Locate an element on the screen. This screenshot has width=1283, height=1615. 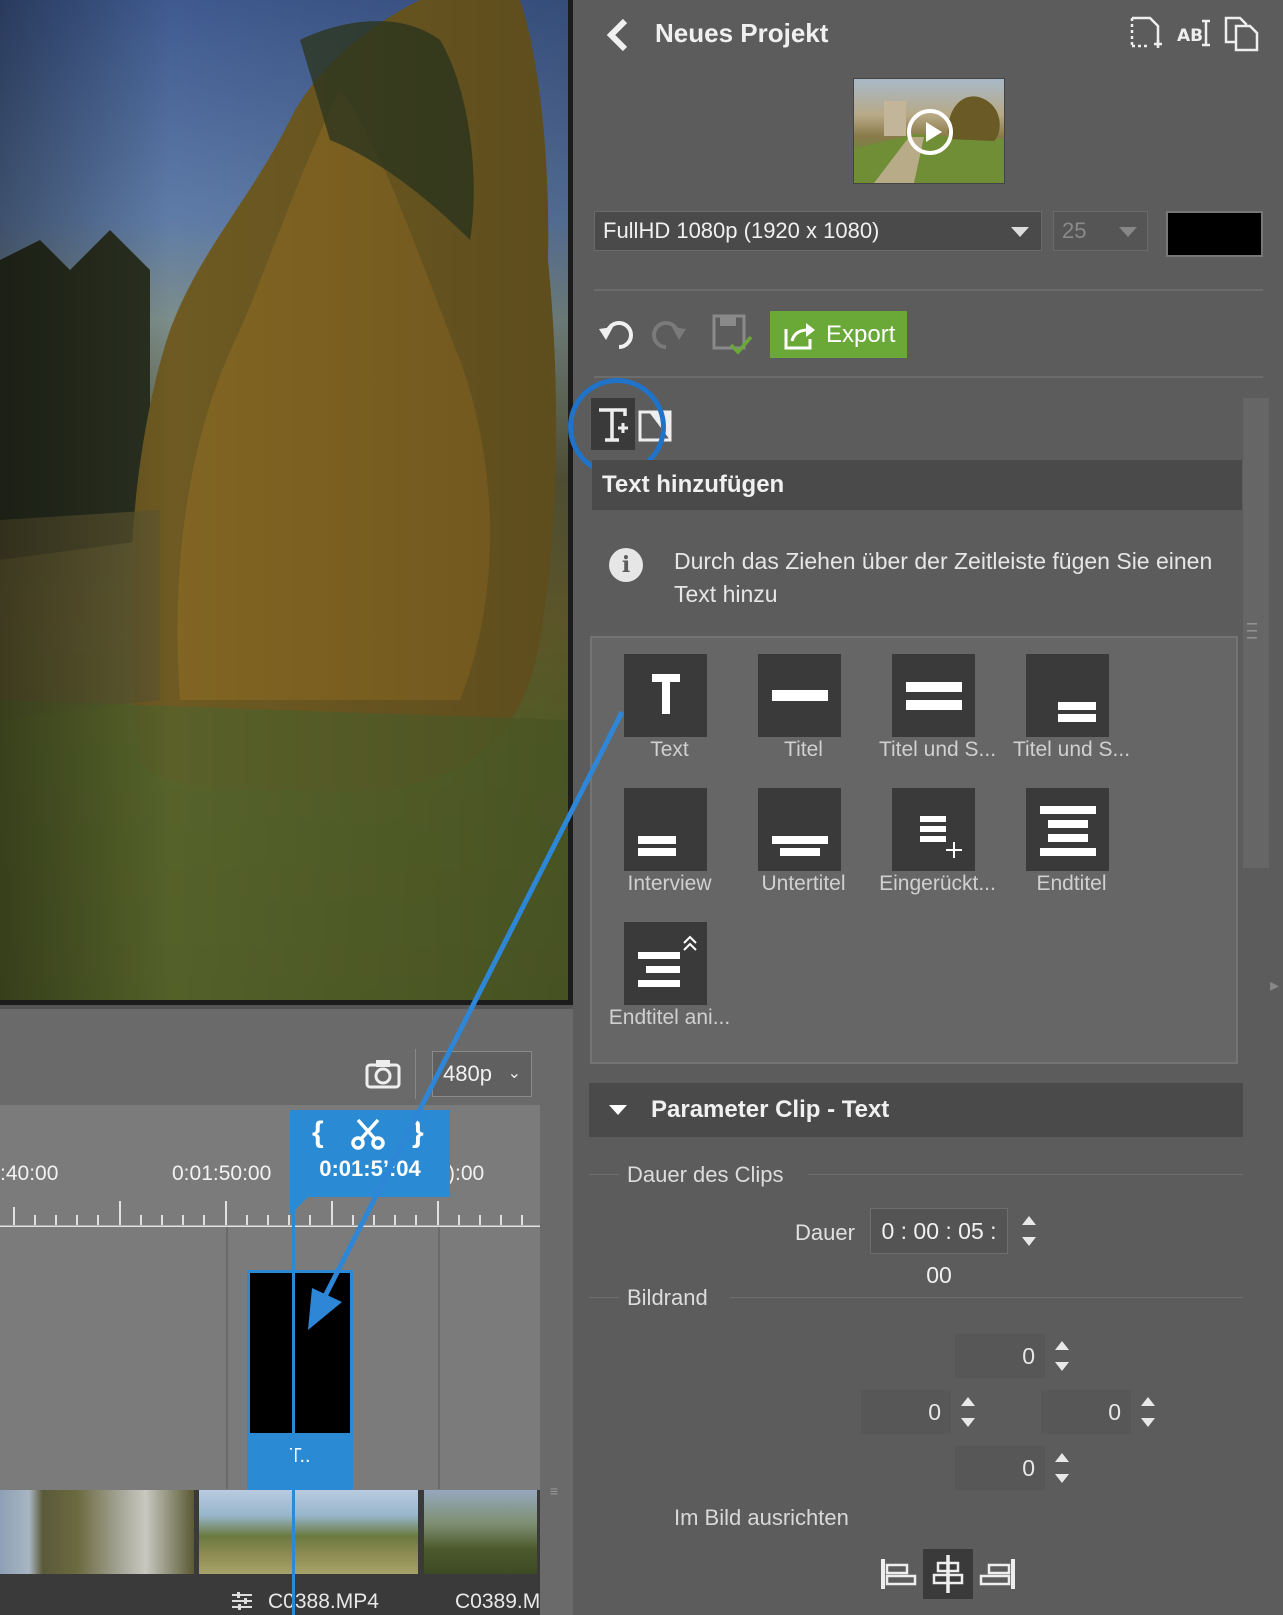
video-track: C0388.MP4 C0389.M is located at coordinates (270, 1552).